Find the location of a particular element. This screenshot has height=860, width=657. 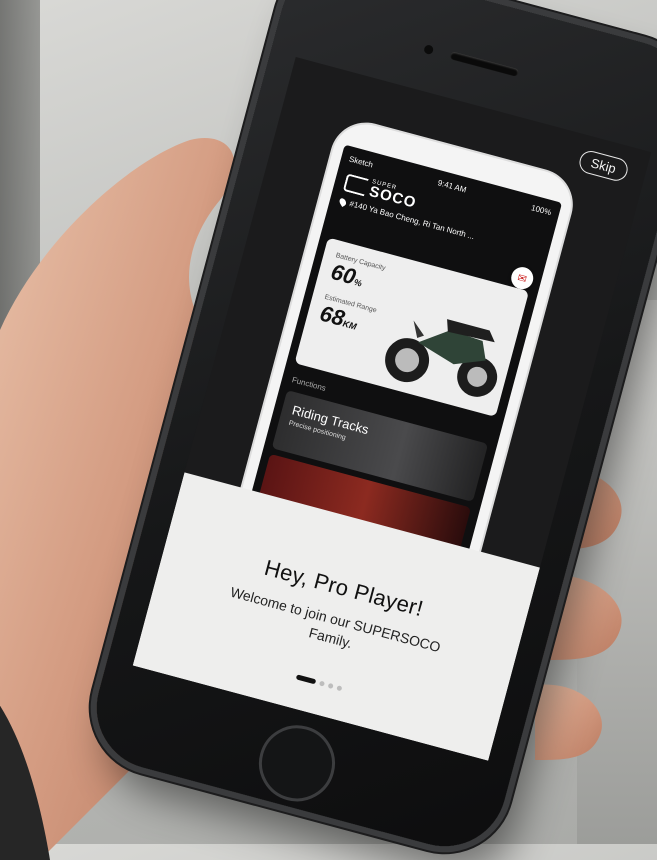

page-indicator is located at coordinates (318, 683).